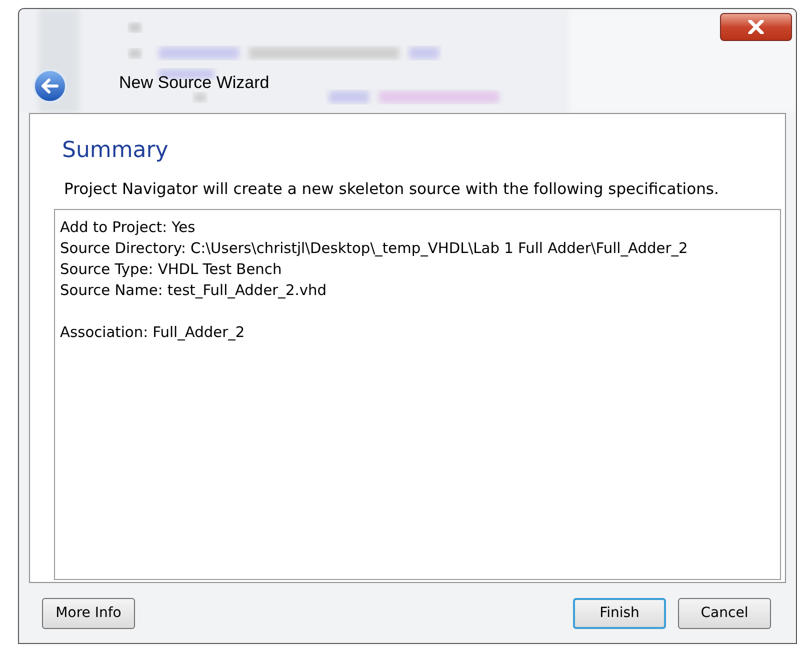 The width and height of the screenshot is (797, 646). What do you see at coordinates (392, 189) in the screenshot?
I see `page-description: Project Navigator will create a new skeleton source with the following specifications.` at bounding box center [392, 189].